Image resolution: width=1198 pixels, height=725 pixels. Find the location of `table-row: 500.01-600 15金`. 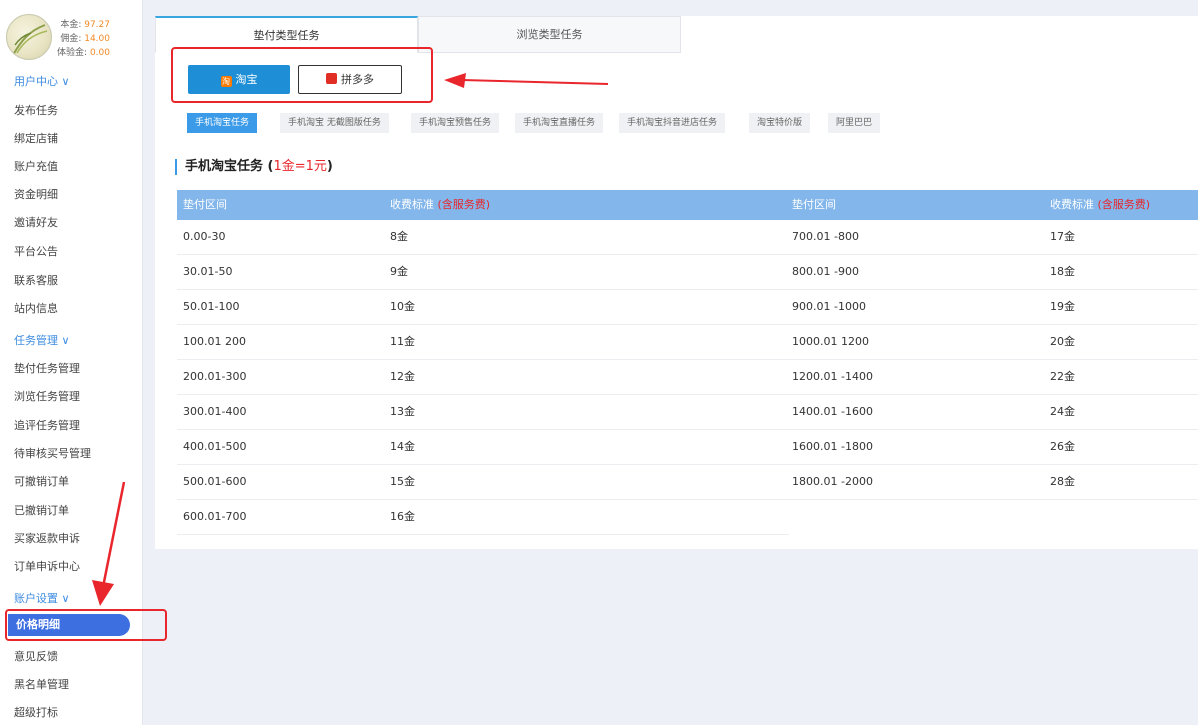

table-row: 500.01-600 15金 is located at coordinates (483, 482).